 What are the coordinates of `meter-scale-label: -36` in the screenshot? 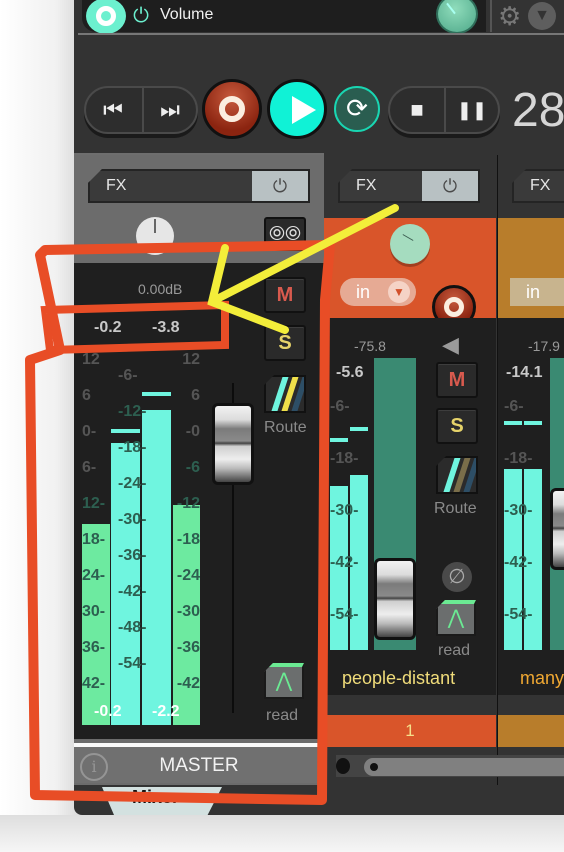 It's located at (188, 647).